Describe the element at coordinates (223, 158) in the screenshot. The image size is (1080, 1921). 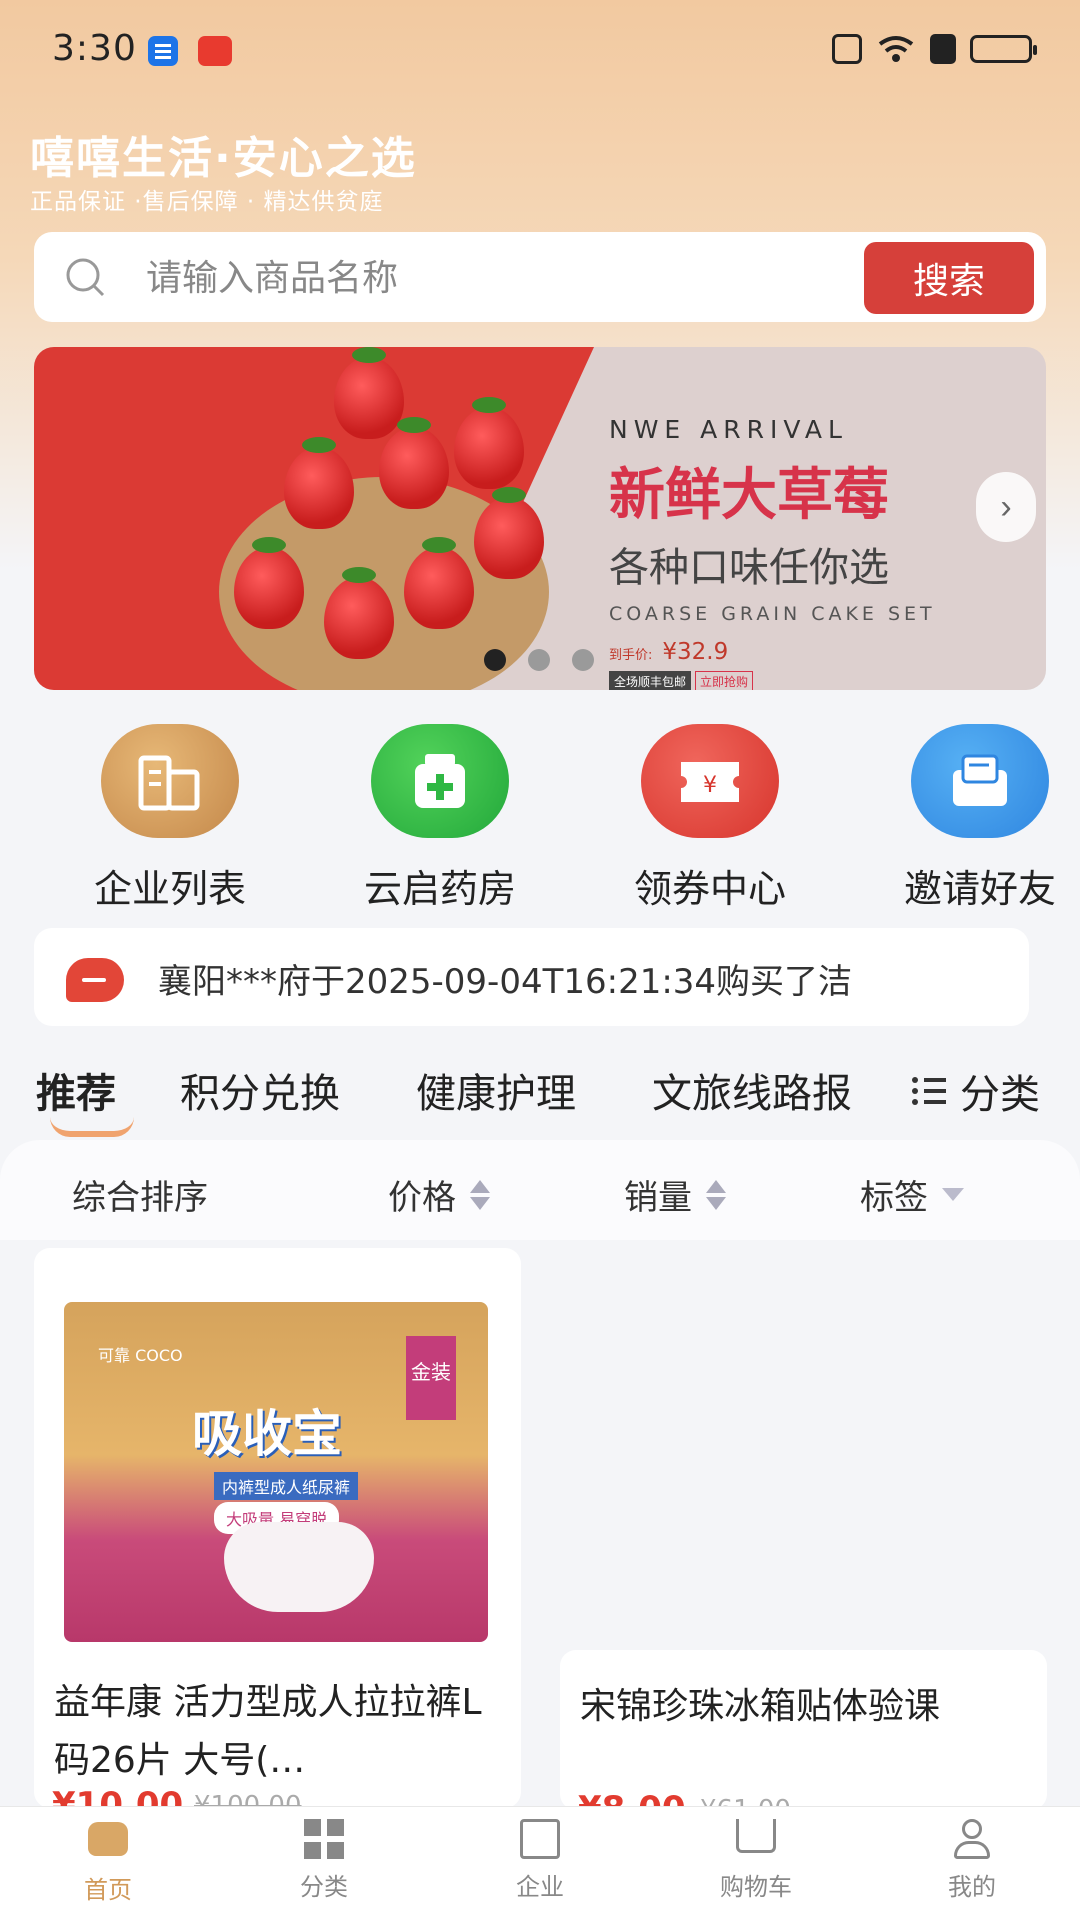
I see `app-slogan: 嘻嘻生活·安心之选` at that location.